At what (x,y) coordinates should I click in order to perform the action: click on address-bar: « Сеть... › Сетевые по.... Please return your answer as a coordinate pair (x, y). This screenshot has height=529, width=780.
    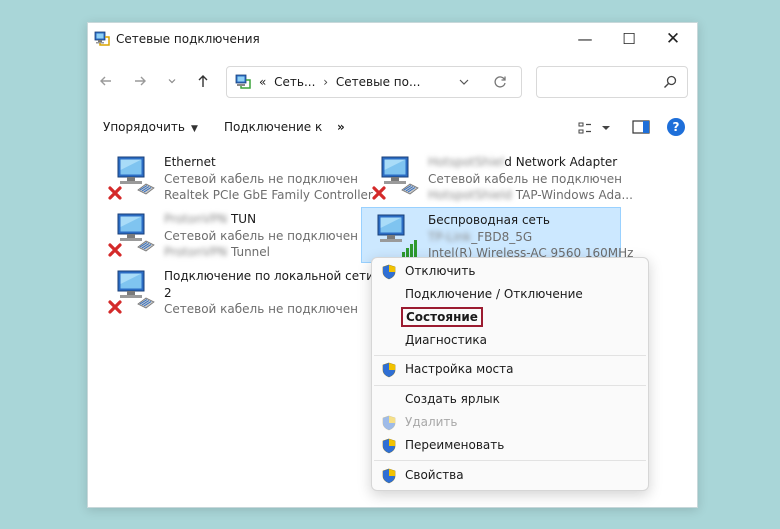
    Looking at the image, I should click on (374, 82).